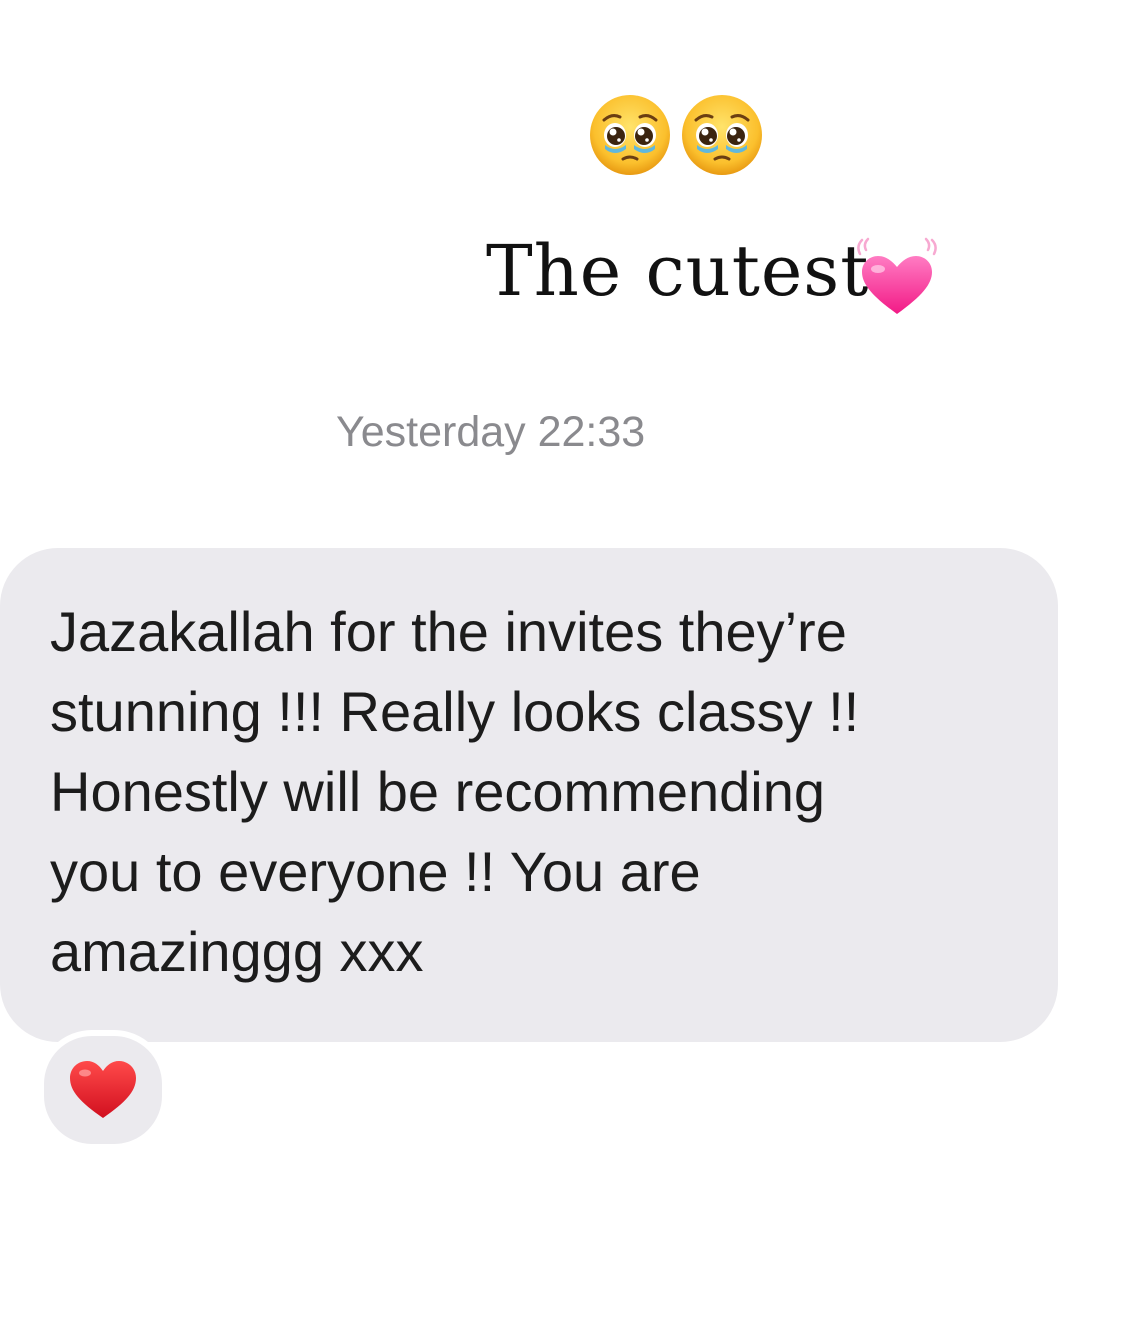 This screenshot has height=1330, width=1124. What do you see at coordinates (678, 271) in the screenshot?
I see `caption-text: The cutest` at bounding box center [678, 271].